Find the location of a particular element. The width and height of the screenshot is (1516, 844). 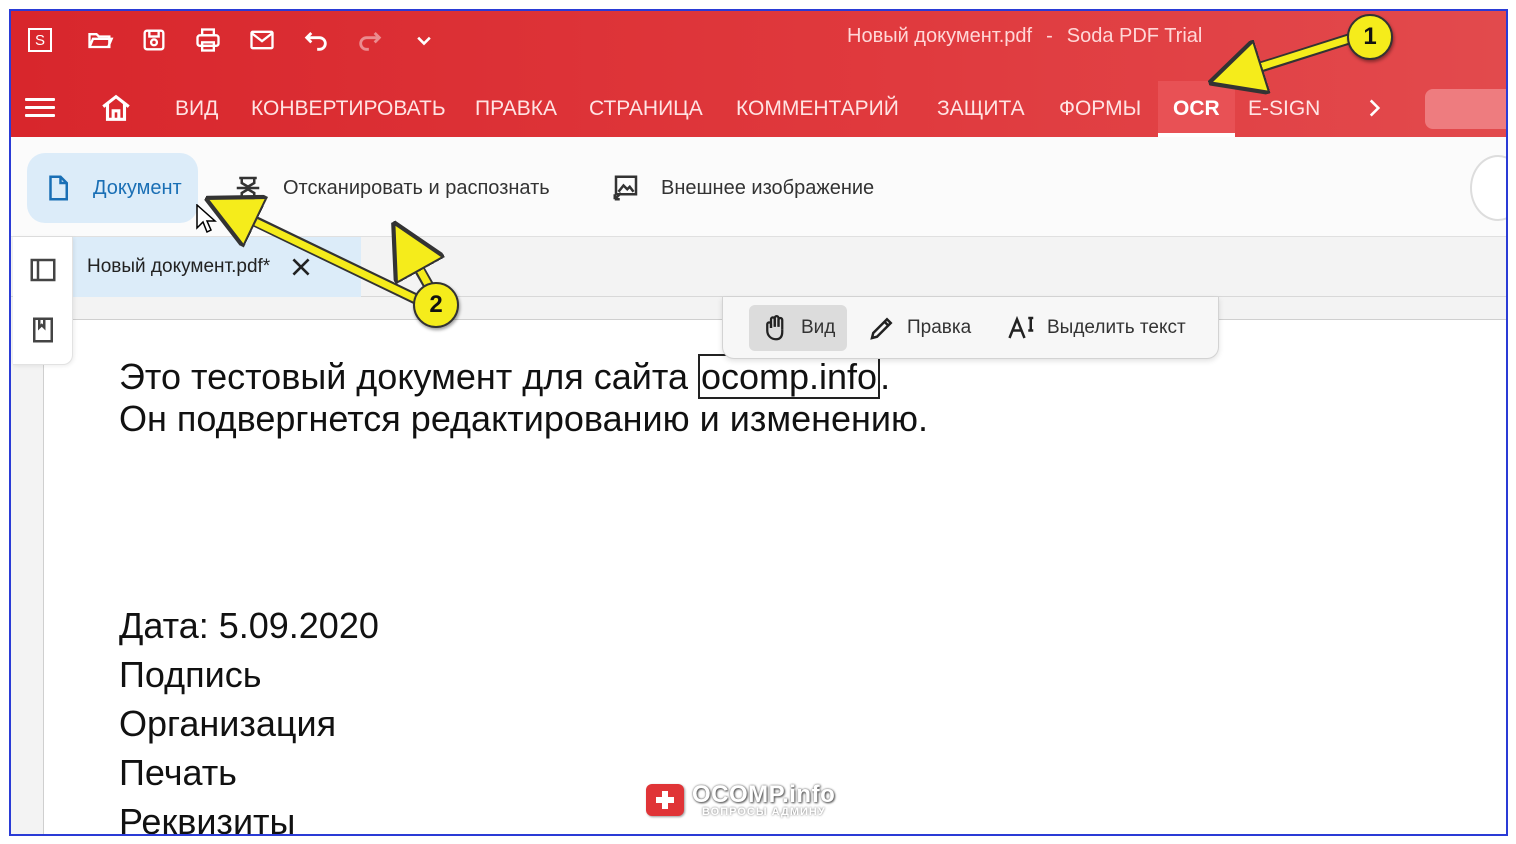

hand-icon is located at coordinates (775, 328).